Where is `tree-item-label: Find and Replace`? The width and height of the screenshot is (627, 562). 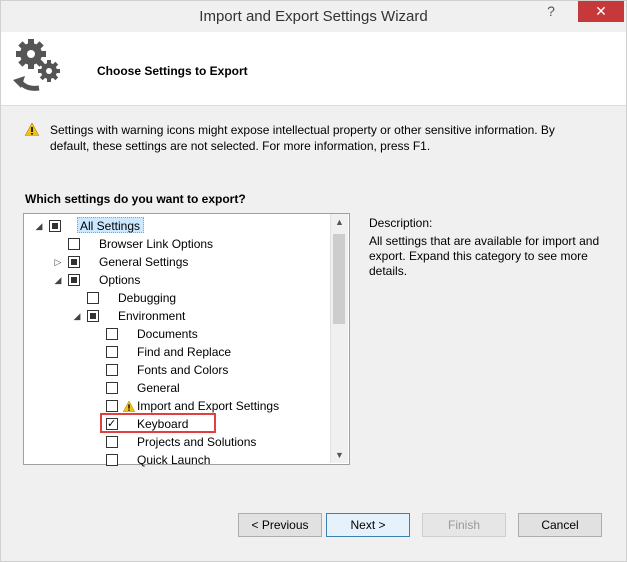
tree-item-label: Find and Replace is located at coordinates (184, 352).